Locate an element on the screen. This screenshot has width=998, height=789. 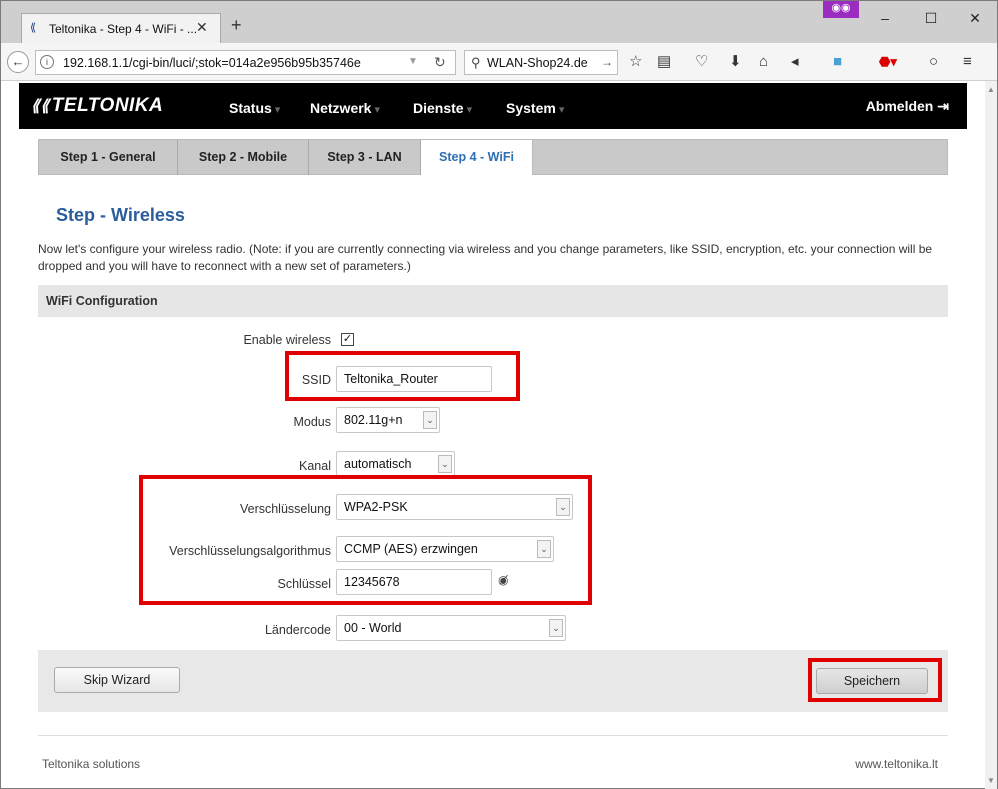
reload-icon: ↻ is located at coordinates (440, 62).